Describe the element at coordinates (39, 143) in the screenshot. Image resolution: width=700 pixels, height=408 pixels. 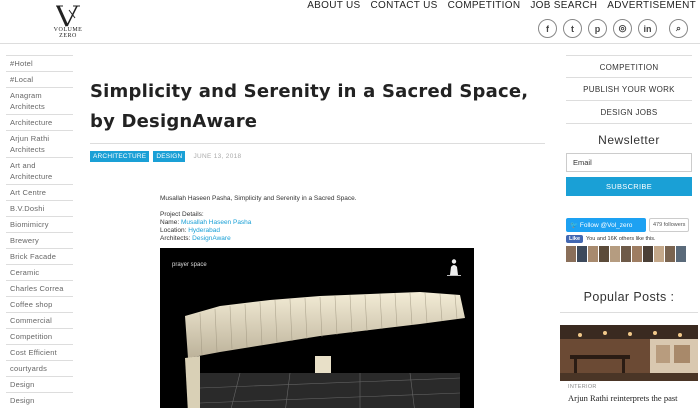
I see `sidebar-item: Arjun Rathi Architects` at that location.